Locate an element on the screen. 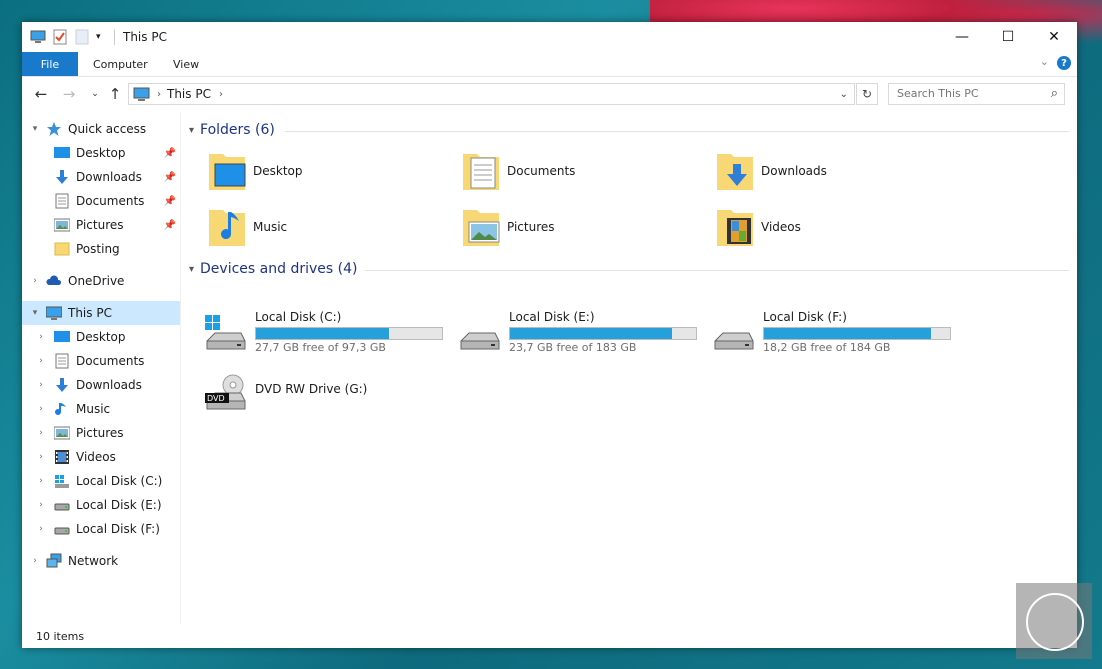 Image resolution: width=1102 pixels, height=669 pixels. sidebar-item-documents: Documents 📌 is located at coordinates (101, 201).